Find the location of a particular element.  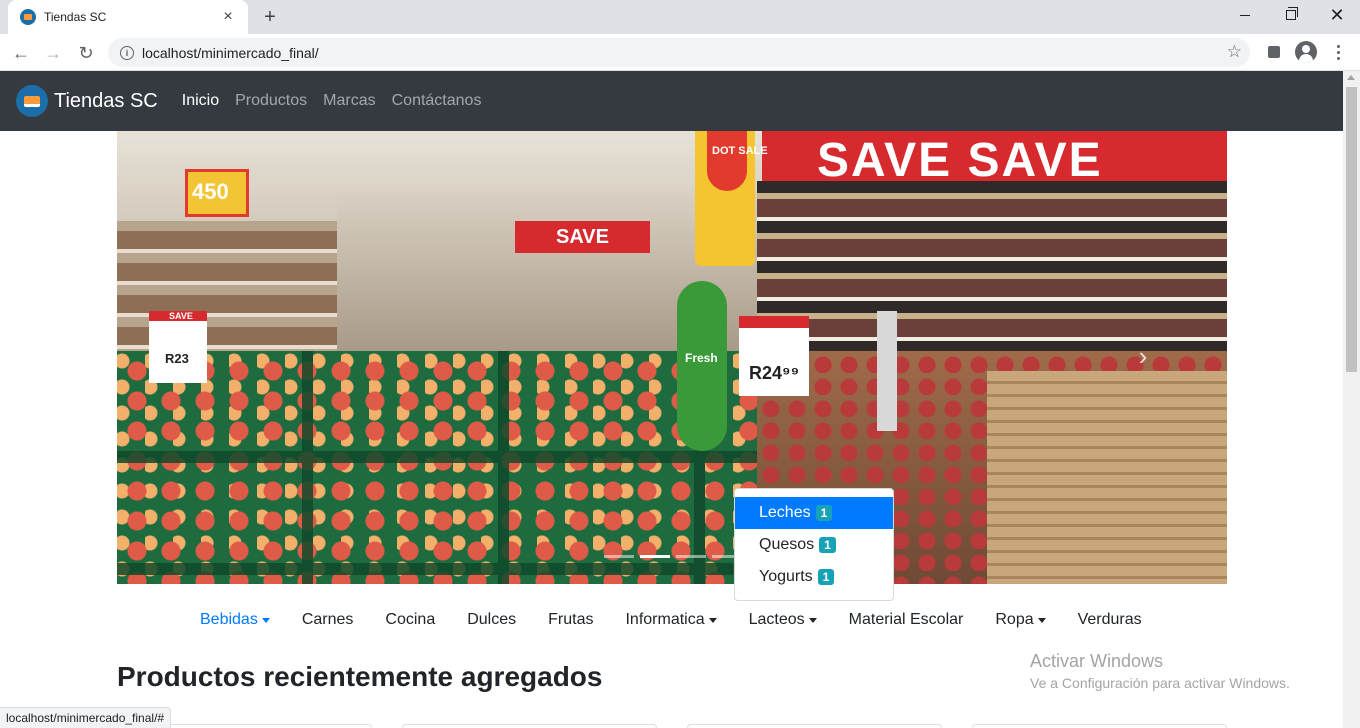

category-bebidas: Bebidas is located at coordinates (235, 620).